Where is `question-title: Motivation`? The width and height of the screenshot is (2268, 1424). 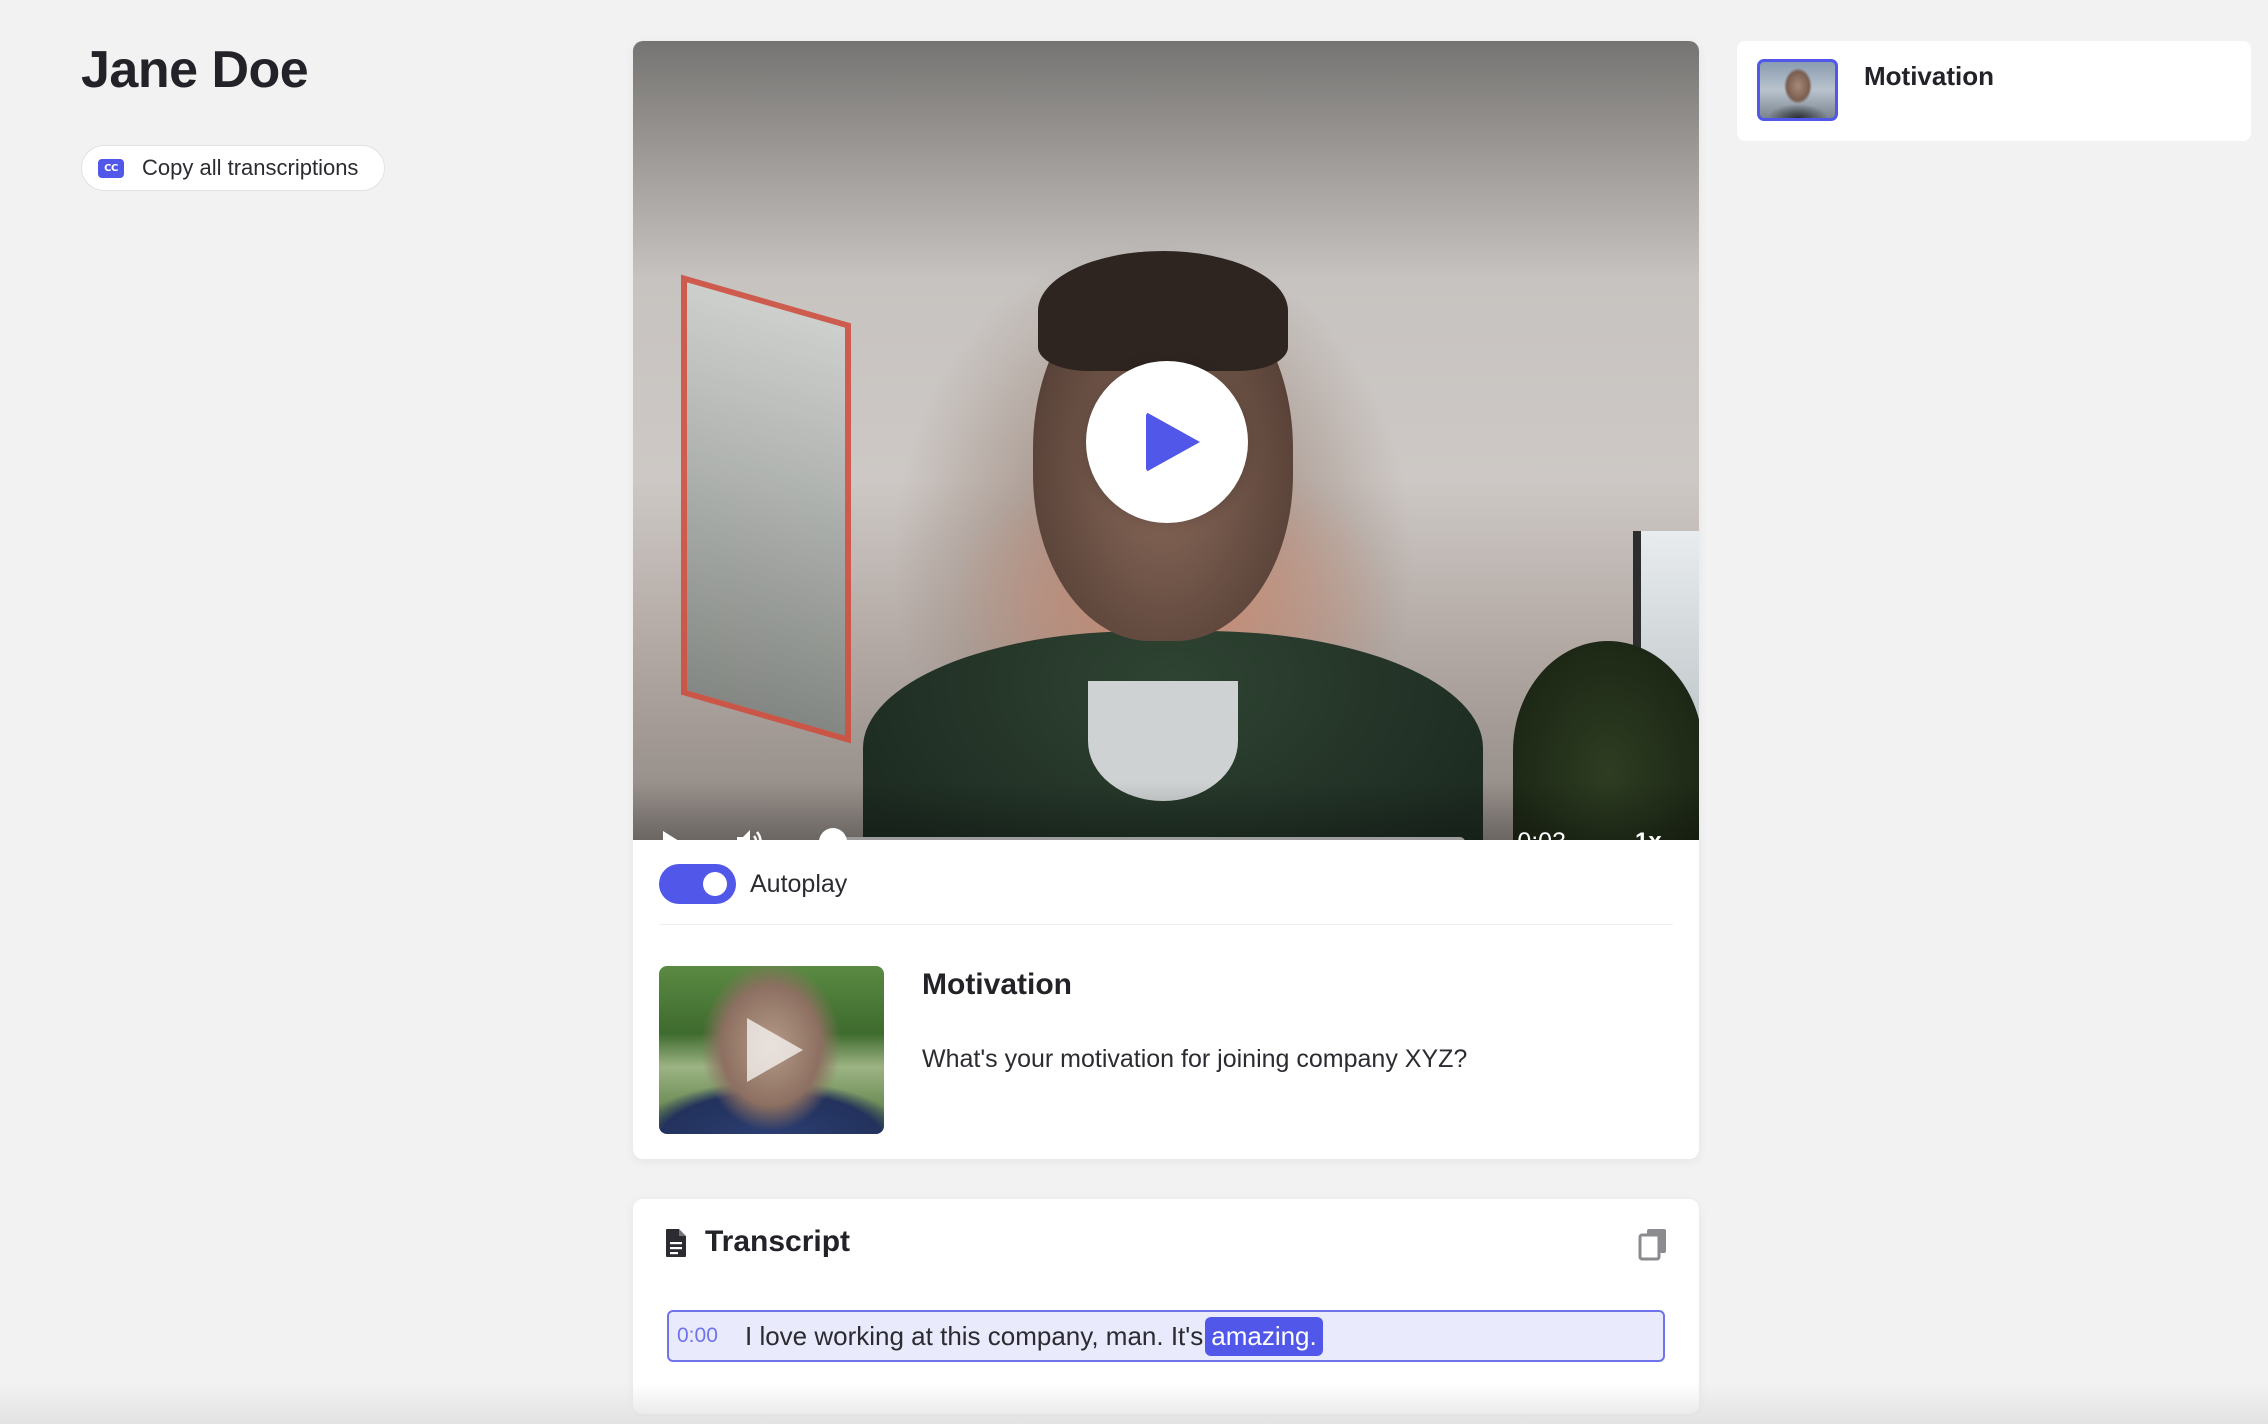
question-title: Motivation is located at coordinates (997, 984).